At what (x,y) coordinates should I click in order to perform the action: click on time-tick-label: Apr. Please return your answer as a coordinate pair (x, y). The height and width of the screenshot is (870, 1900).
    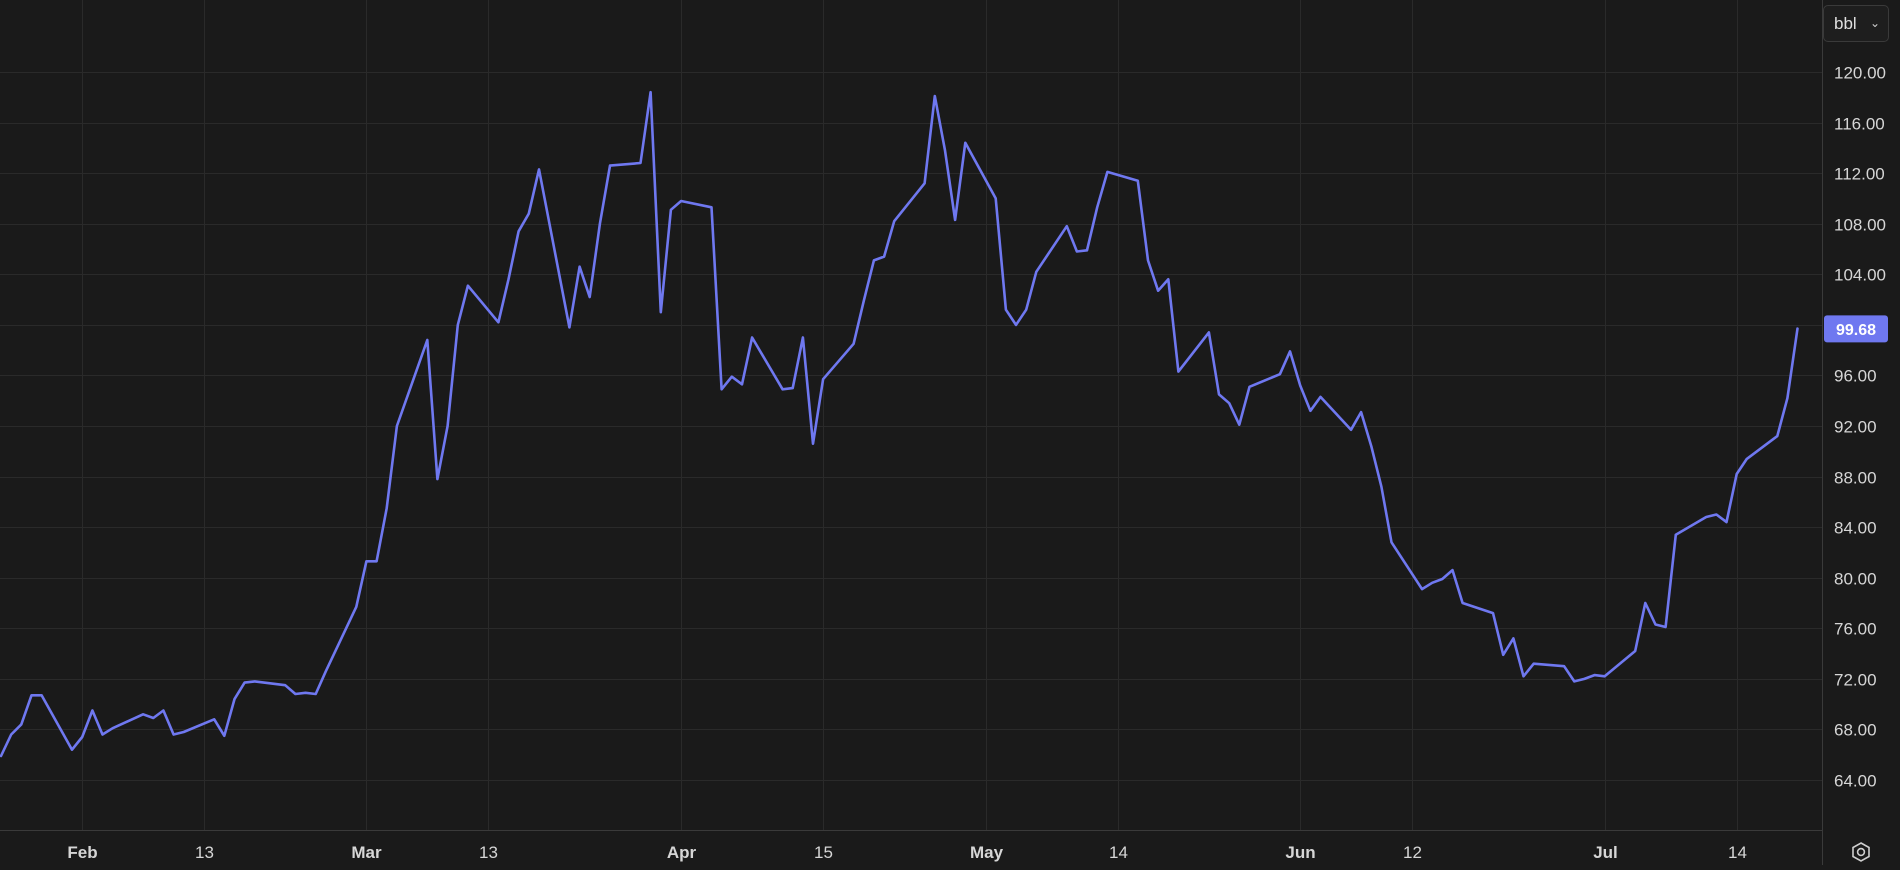
    Looking at the image, I should click on (682, 852).